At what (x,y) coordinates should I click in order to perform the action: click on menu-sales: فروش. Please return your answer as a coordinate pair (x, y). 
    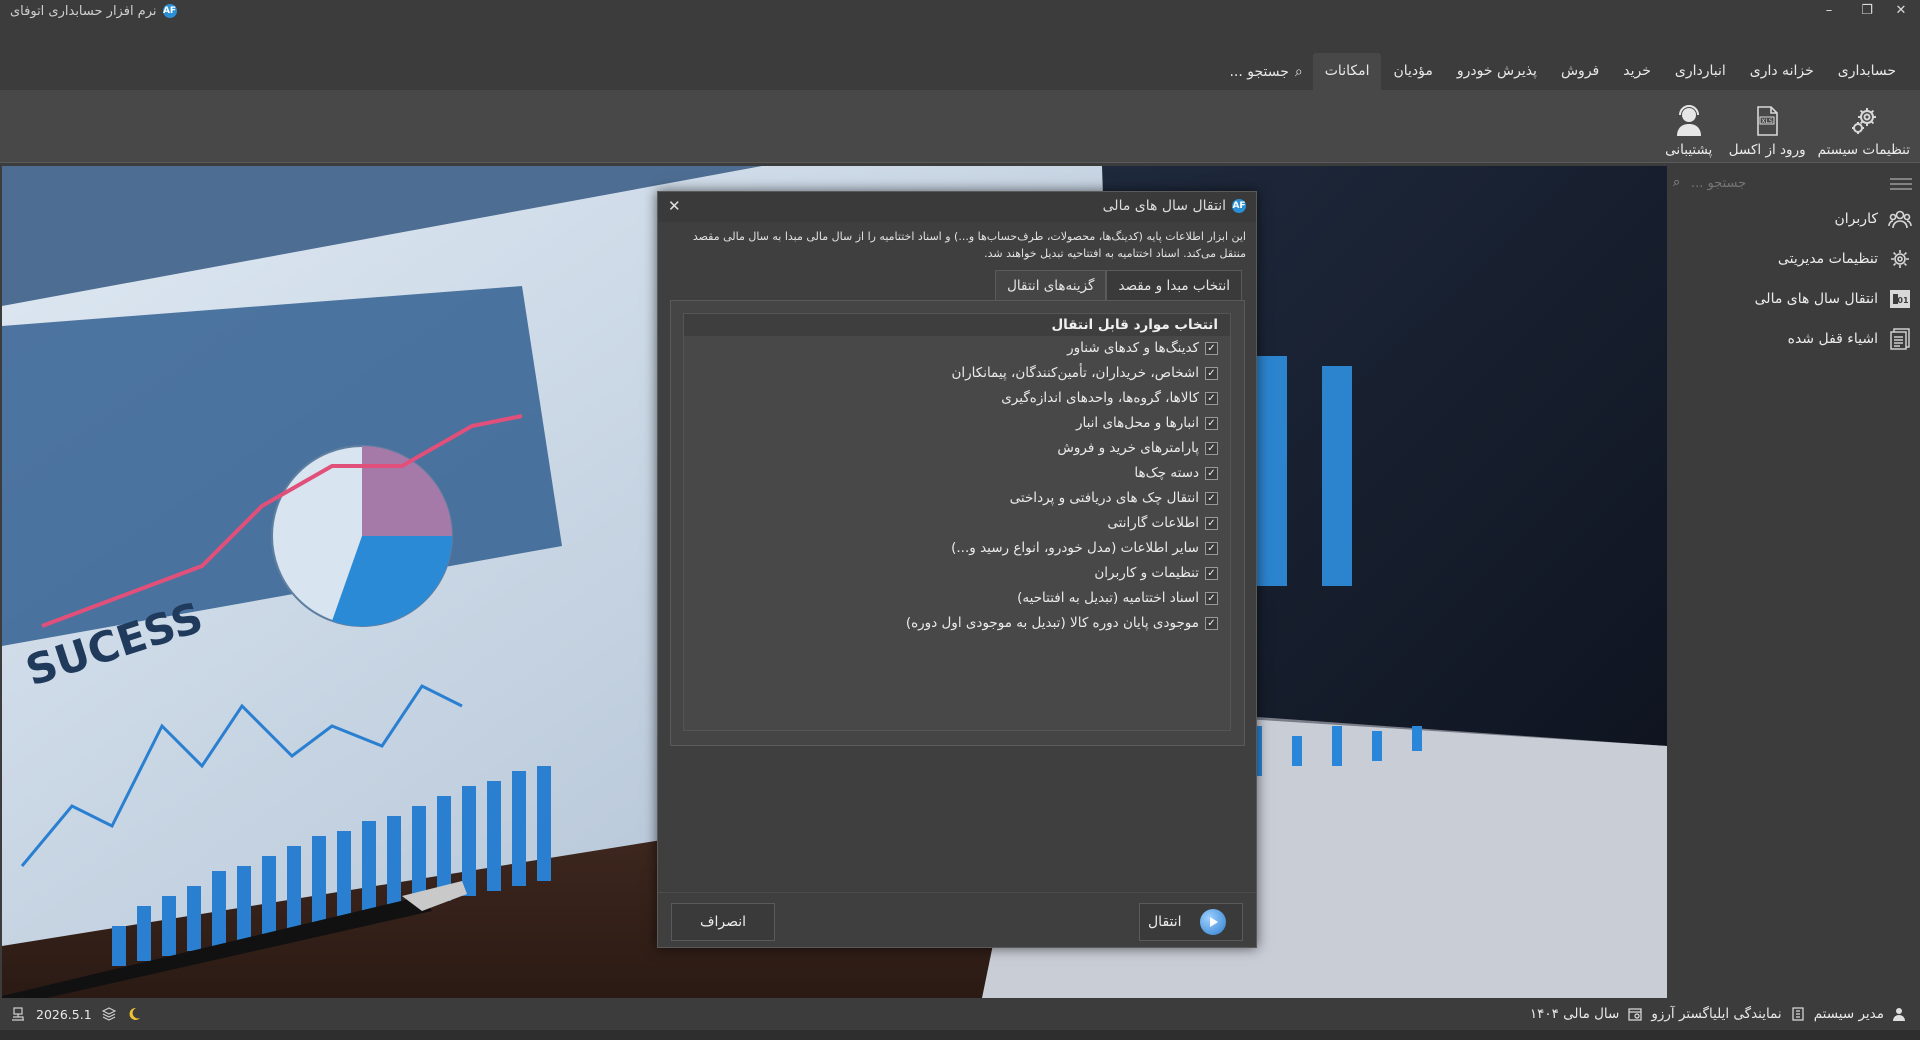
    Looking at the image, I should click on (1580, 71).